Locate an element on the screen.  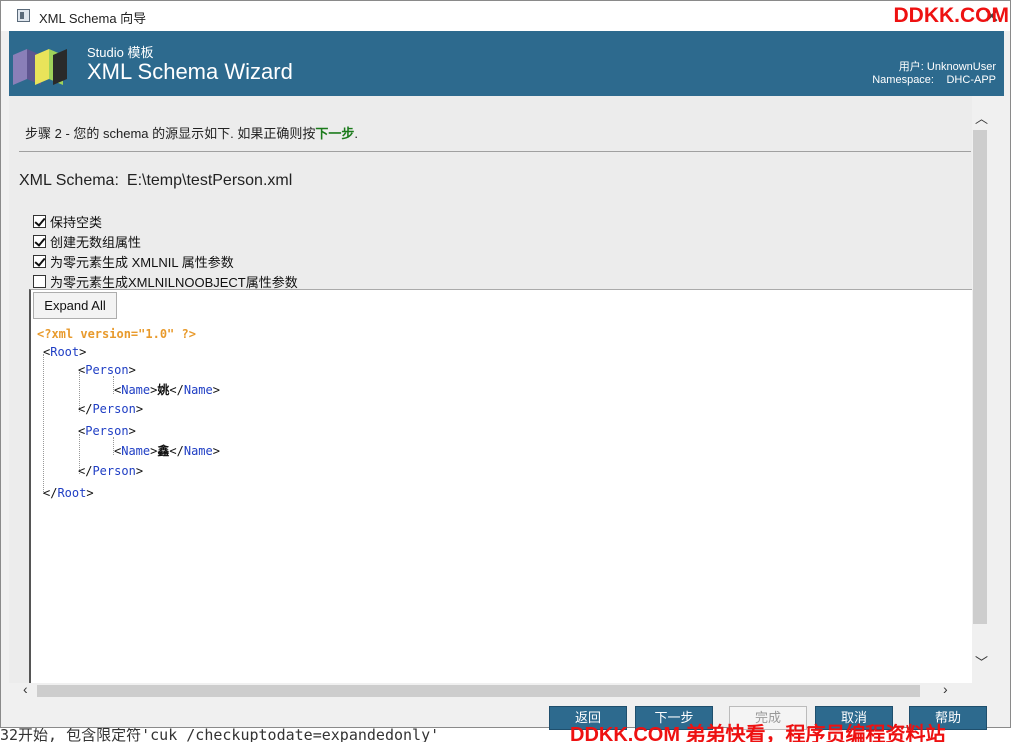
option-keep-empty-classes: 保持空类 is located at coordinates (67, 221).